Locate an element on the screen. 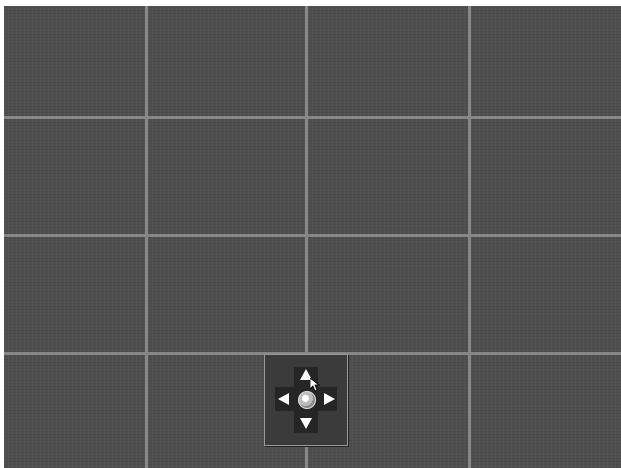 The width and height of the screenshot is (621, 468). home-center-icon is located at coordinates (307, 400).